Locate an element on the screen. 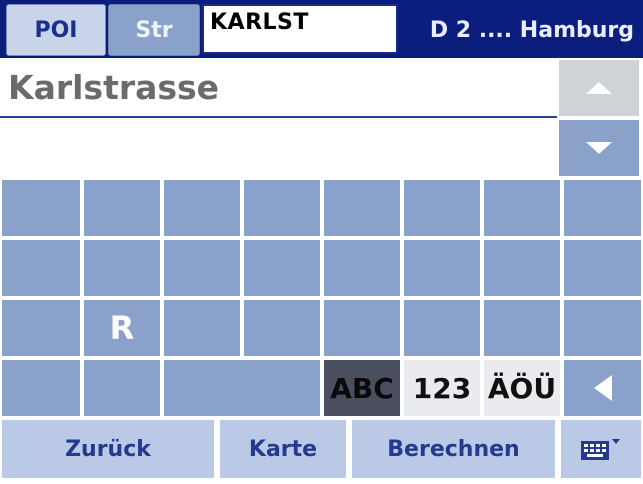 This screenshot has height=484, width=643. region-label: D 2 .... Hamburg is located at coordinates (522, 30).